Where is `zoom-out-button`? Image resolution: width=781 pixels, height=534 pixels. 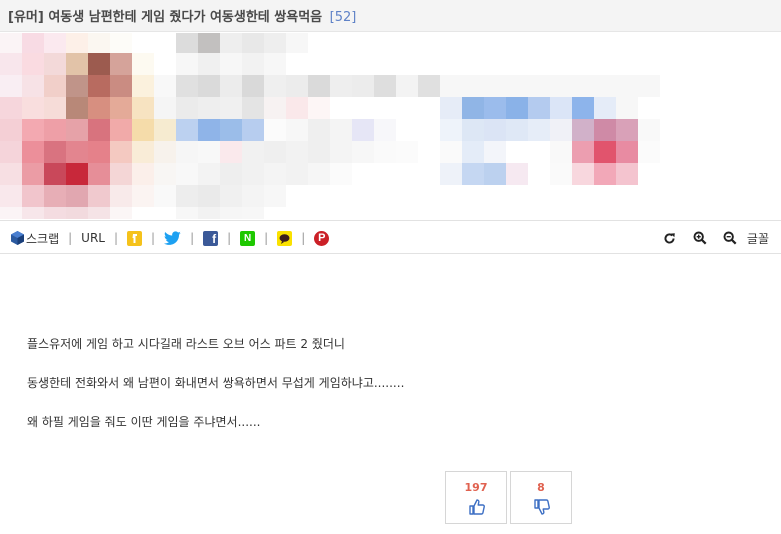
zoom-out-button is located at coordinates (730, 238).